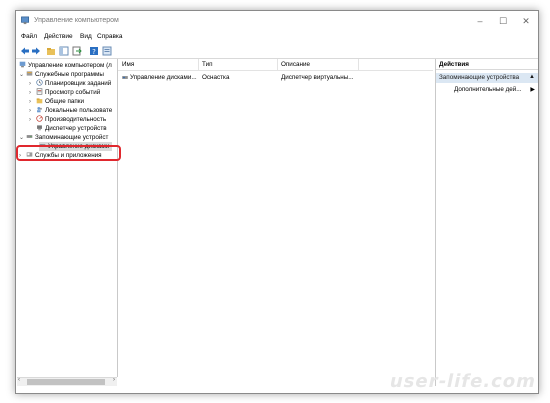  Describe the element at coordinates (39, 128) in the screenshot. I see `device-manager-icon` at that location.